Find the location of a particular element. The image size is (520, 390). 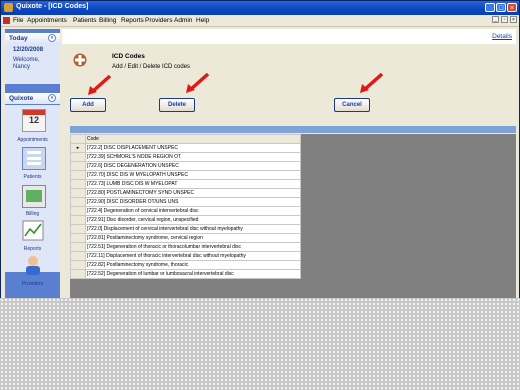

table-row: [722.70] DISC DIS W MYELOPATH UNSPEC is located at coordinates (185, 175).